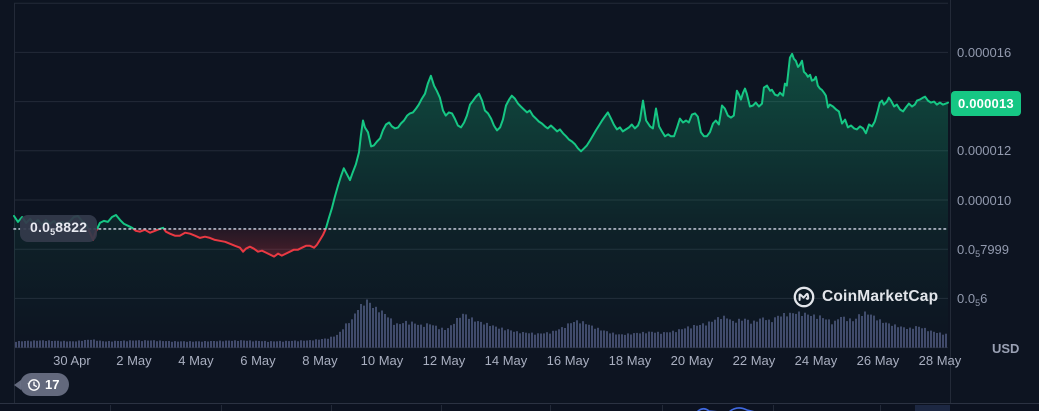 The height and width of the screenshot is (411, 1039). I want to click on x-axis-label: 30 Apr, so click(72, 360).